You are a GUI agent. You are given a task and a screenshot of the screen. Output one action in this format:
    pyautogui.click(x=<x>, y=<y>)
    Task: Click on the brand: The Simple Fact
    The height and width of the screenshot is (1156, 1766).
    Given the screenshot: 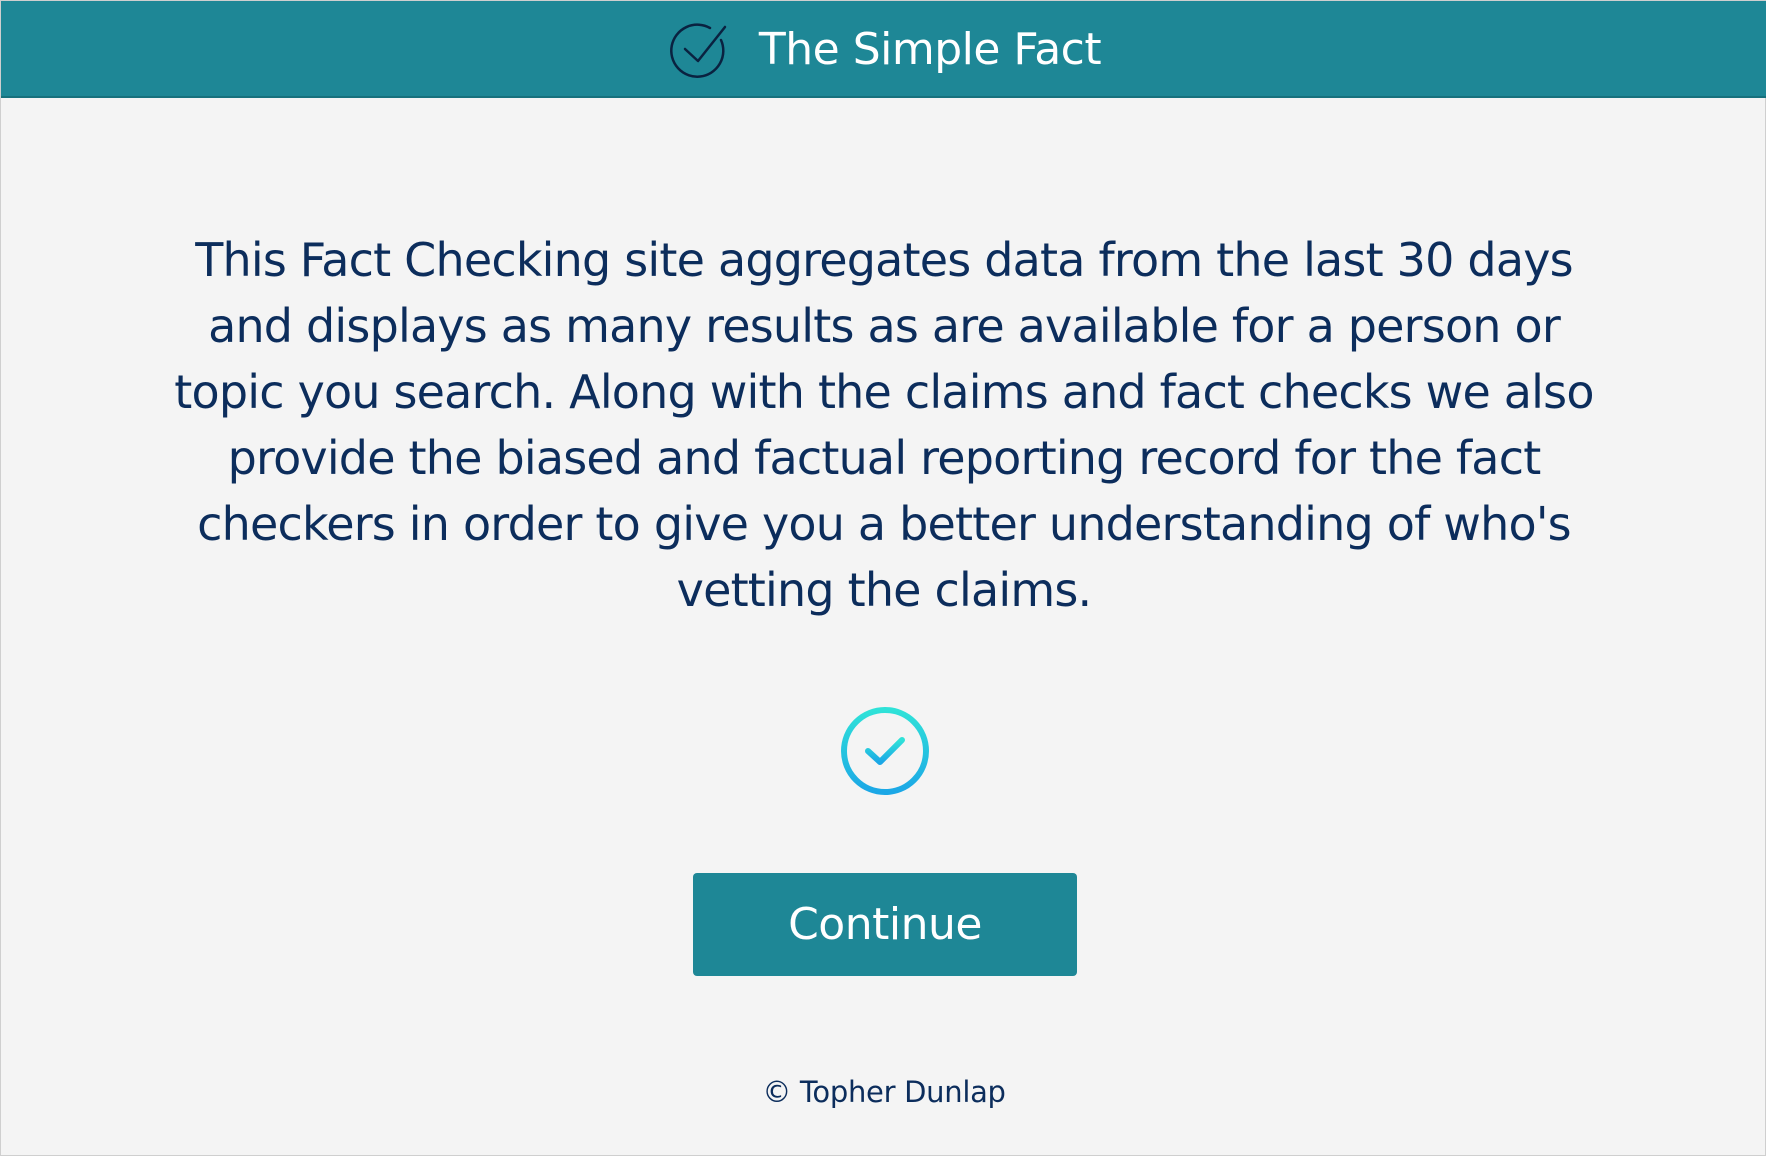 What is the action you would take?
    pyautogui.click(x=883, y=49)
    